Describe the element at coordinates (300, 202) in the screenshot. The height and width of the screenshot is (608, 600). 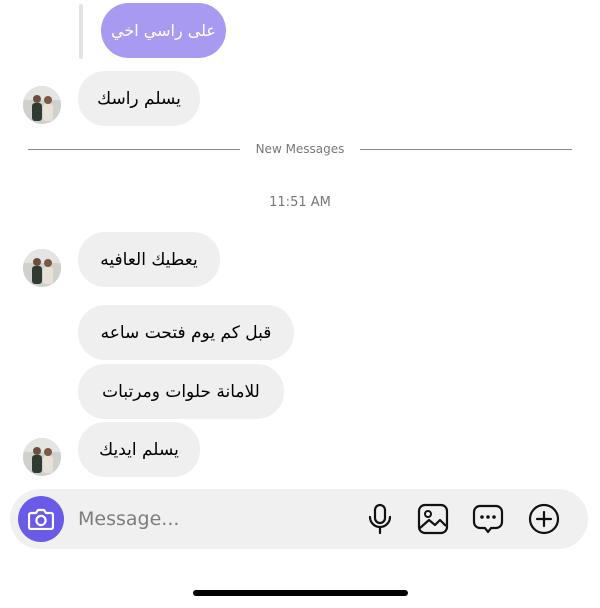
I see `message-timestamp: 11:51 AM` at that location.